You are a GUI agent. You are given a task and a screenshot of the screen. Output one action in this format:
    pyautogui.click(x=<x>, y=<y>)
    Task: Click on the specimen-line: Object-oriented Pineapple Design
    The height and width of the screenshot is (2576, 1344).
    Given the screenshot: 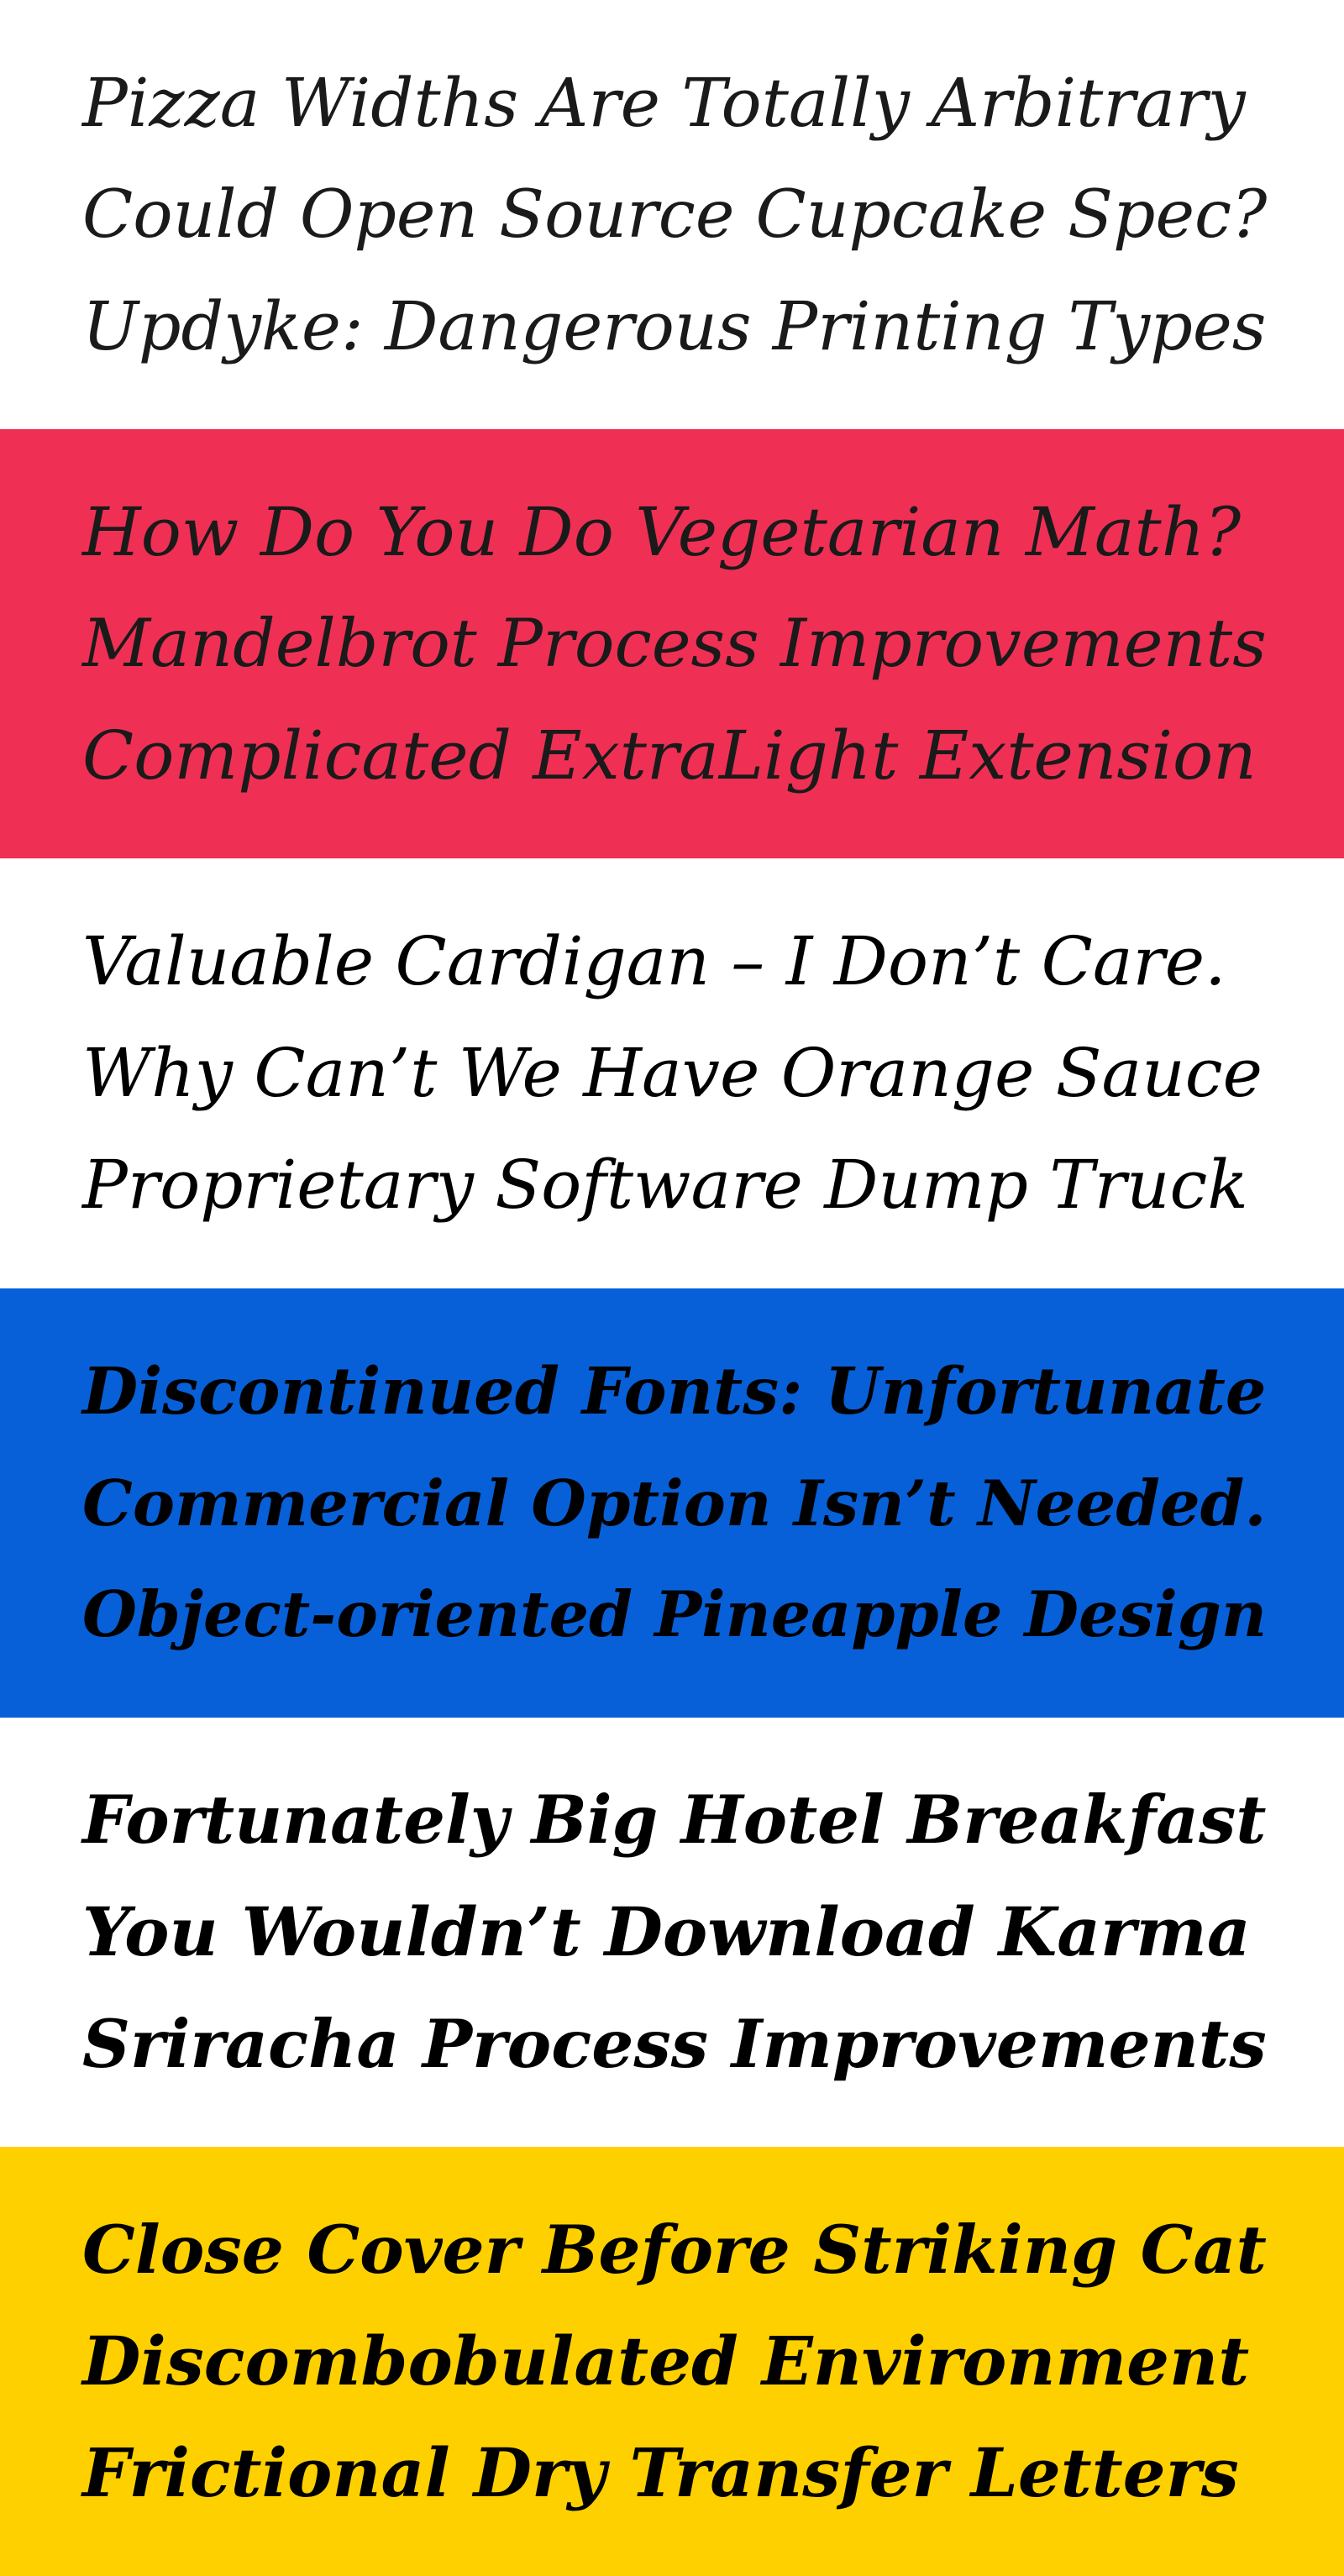 What is the action you would take?
    pyautogui.click(x=675, y=1614)
    